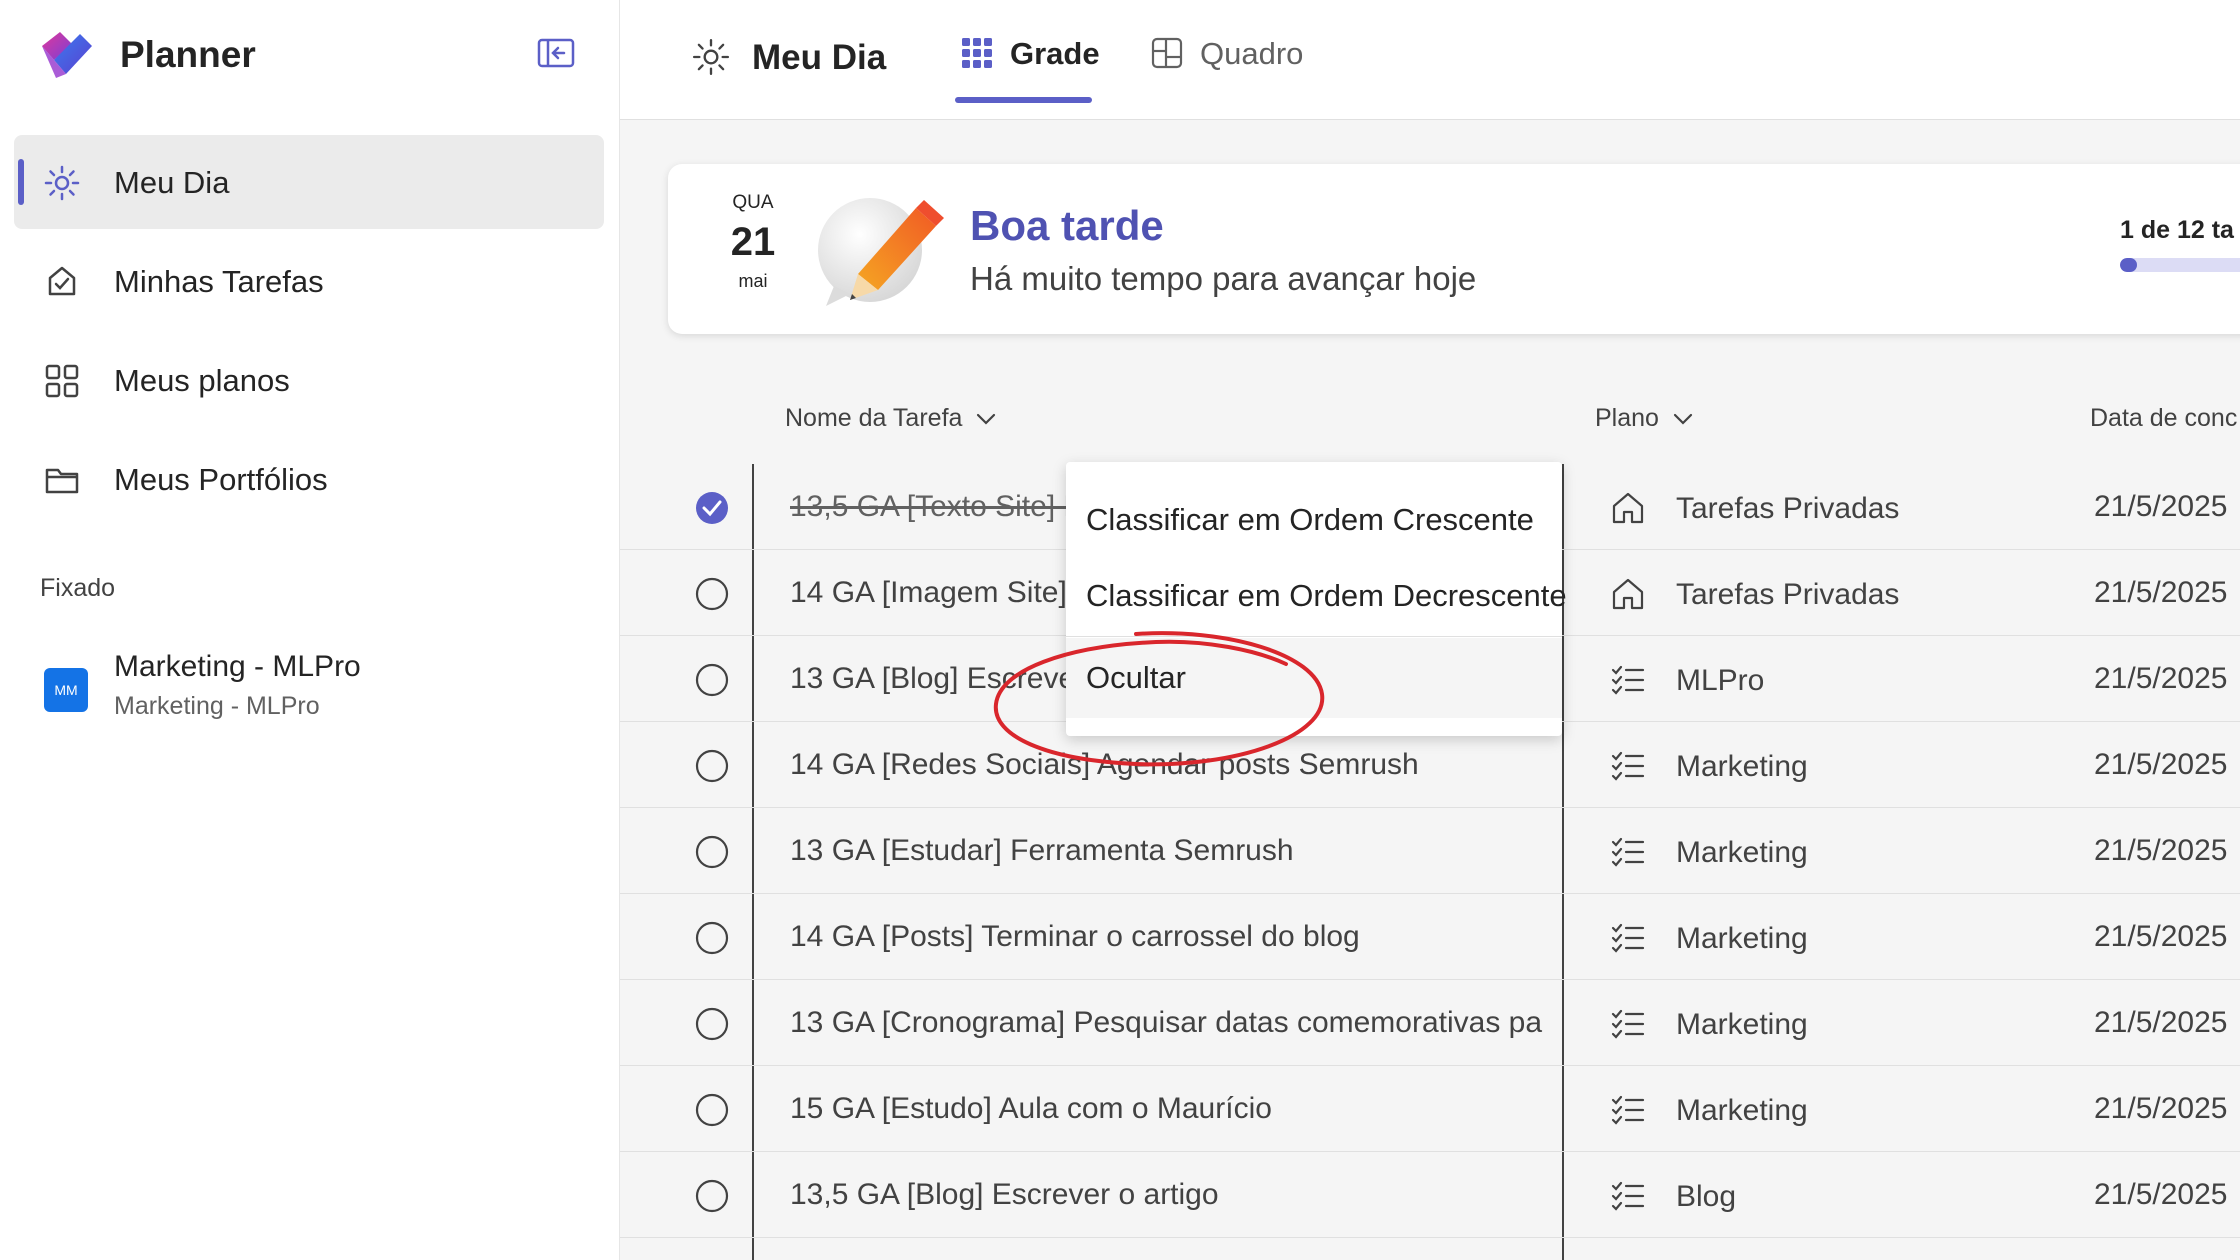 The image size is (2240, 1260). I want to click on sidebar-item-label: Minhas Tarefas, so click(219, 281).